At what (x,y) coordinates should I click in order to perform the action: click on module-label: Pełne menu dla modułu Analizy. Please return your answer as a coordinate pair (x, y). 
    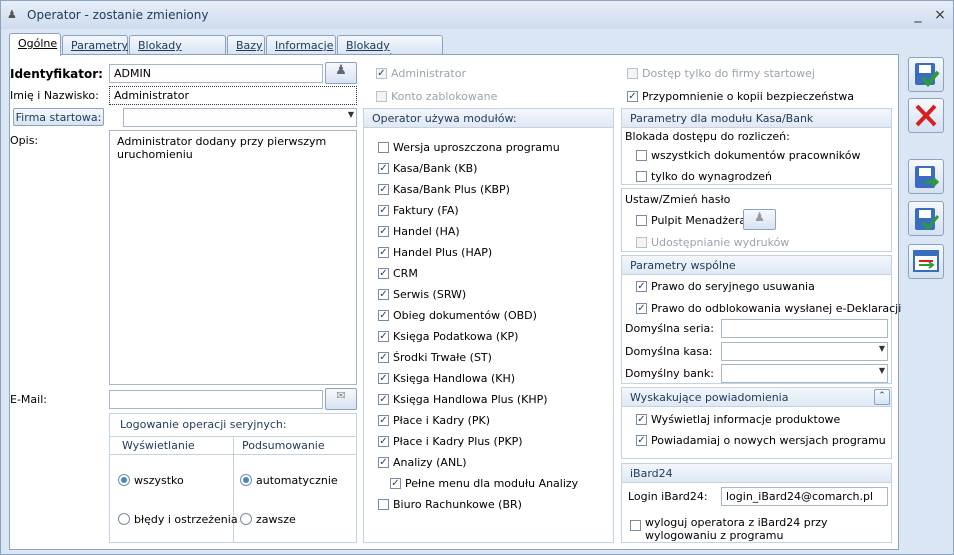
    Looking at the image, I should click on (492, 483).